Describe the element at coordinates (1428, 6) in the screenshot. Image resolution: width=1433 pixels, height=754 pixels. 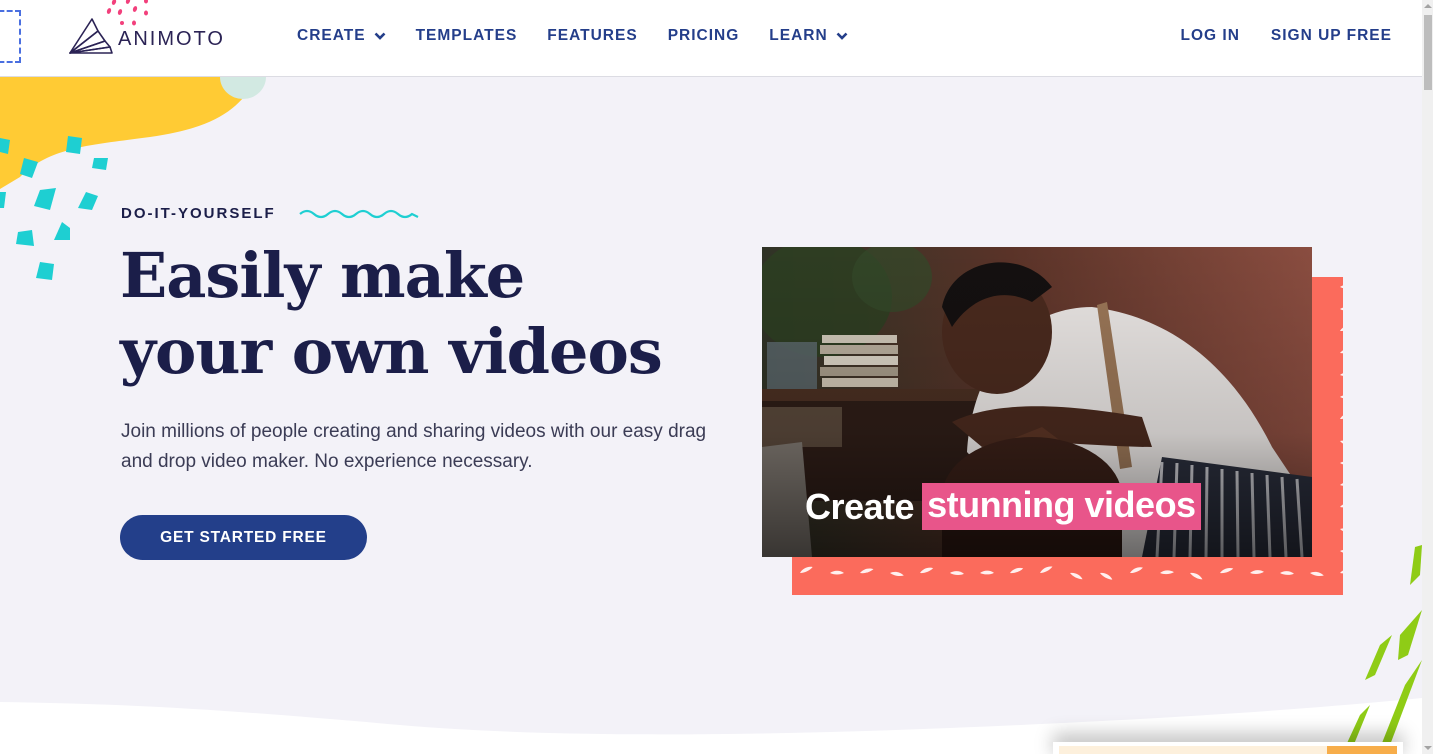
I see `scroll-up-arrow-icon` at that location.